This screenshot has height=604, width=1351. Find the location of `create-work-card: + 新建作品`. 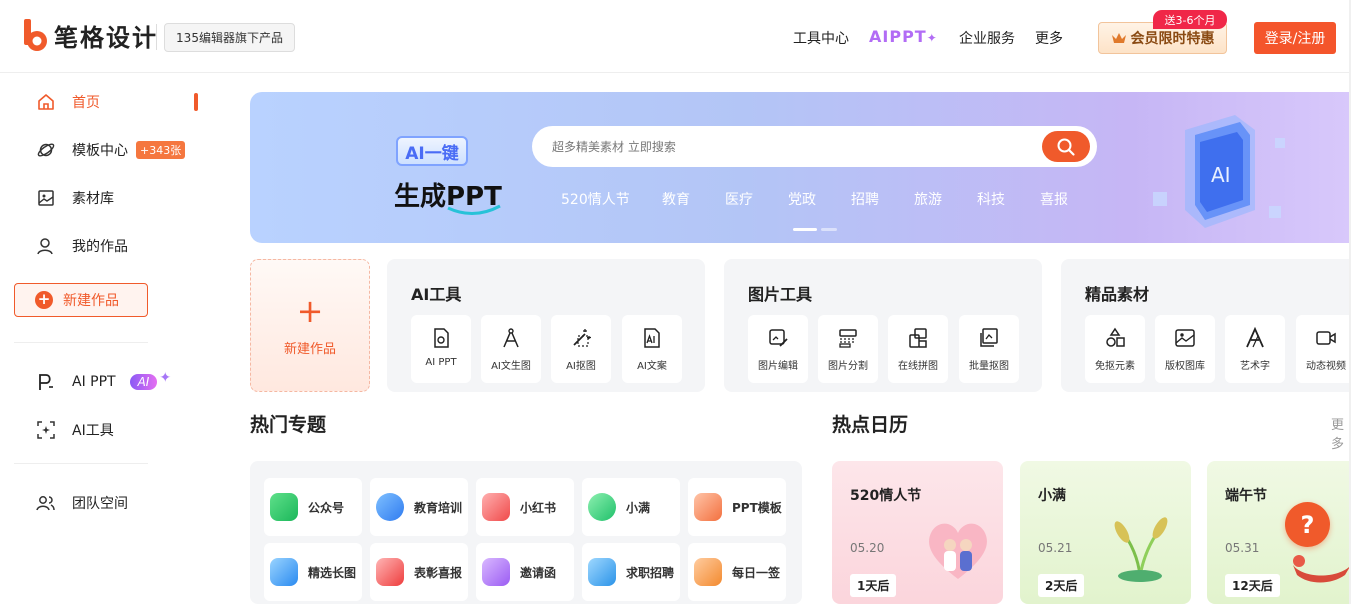

create-work-card: + 新建作品 is located at coordinates (310, 325).